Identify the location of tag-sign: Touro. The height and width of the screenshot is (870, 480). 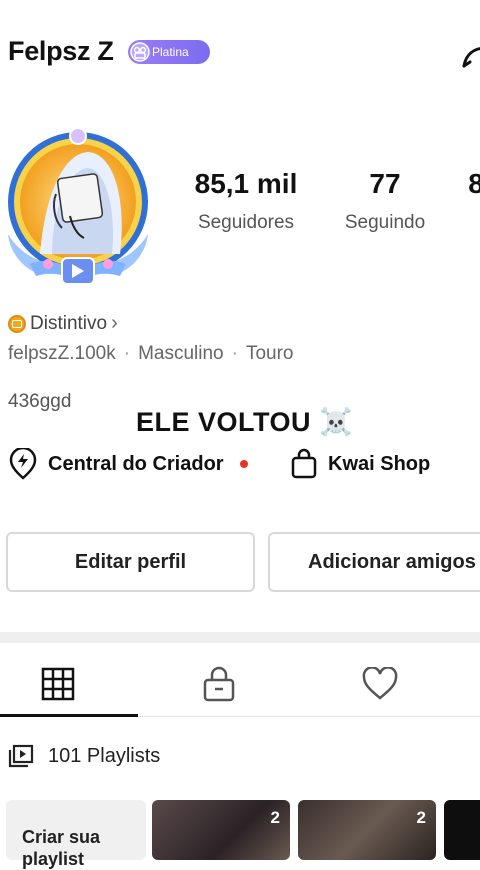
(269, 353).